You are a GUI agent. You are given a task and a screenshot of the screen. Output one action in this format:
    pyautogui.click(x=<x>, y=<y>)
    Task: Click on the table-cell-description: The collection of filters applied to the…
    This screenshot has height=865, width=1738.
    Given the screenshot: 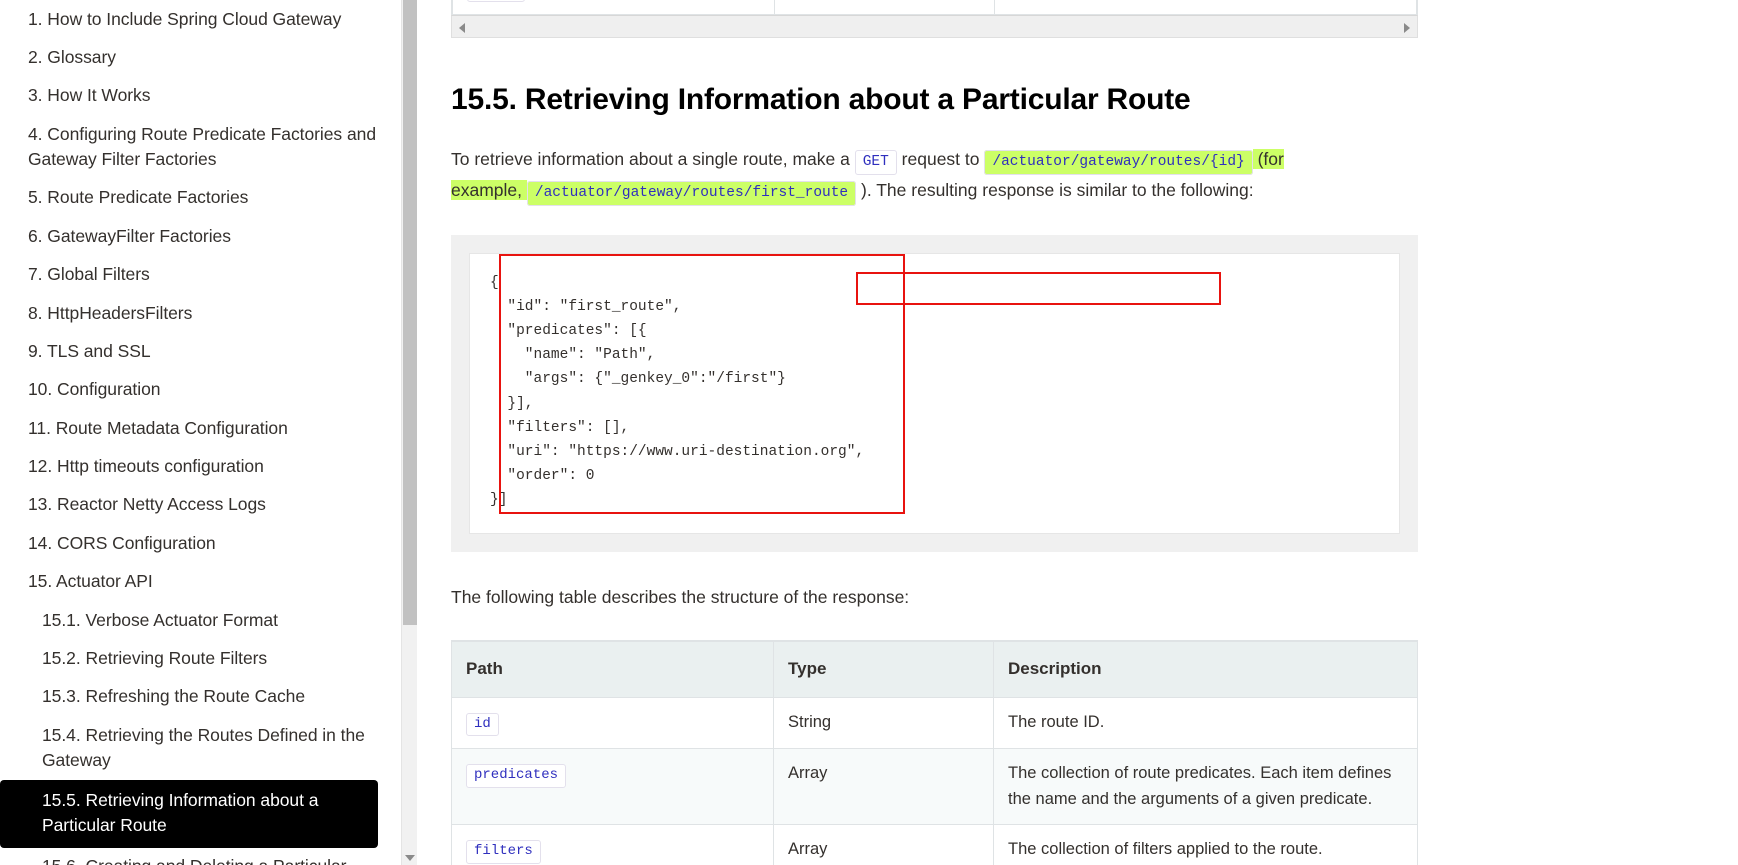 What is the action you would take?
    pyautogui.click(x=1205, y=844)
    